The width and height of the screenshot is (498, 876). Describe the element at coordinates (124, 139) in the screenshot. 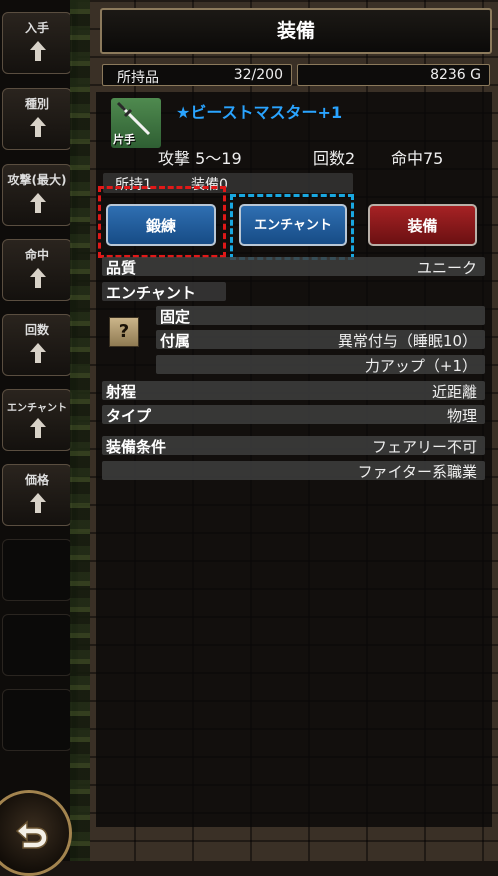

I see `hand-type-label: 片手` at that location.